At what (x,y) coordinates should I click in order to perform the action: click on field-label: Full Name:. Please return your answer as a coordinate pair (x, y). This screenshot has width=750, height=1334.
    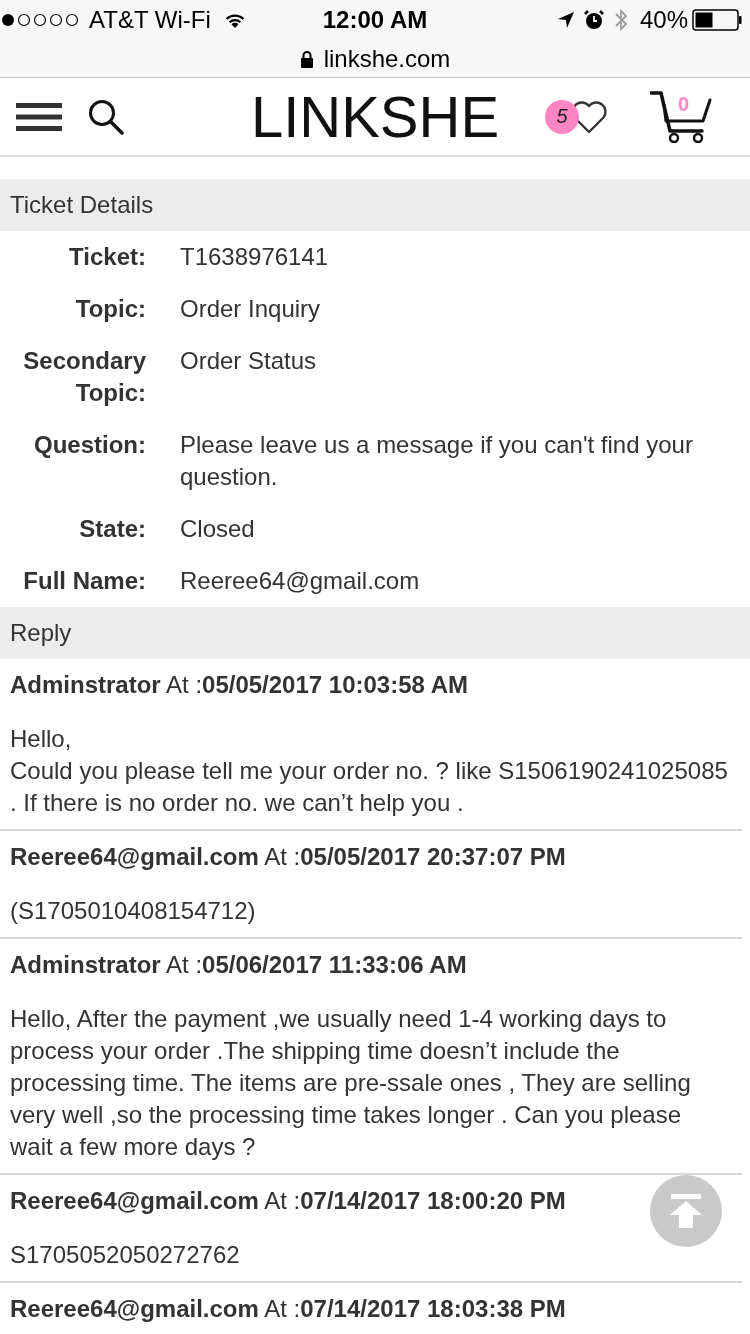
    Looking at the image, I should click on (84, 581).